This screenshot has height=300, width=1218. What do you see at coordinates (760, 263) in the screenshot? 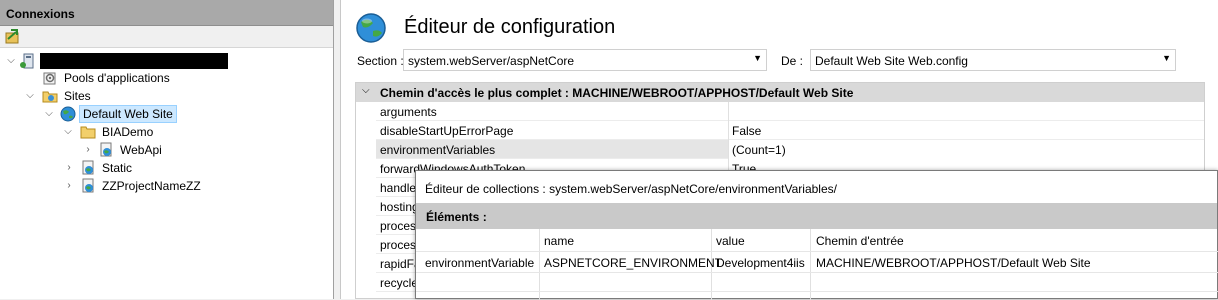
I see `row-value: Development4iis` at bounding box center [760, 263].